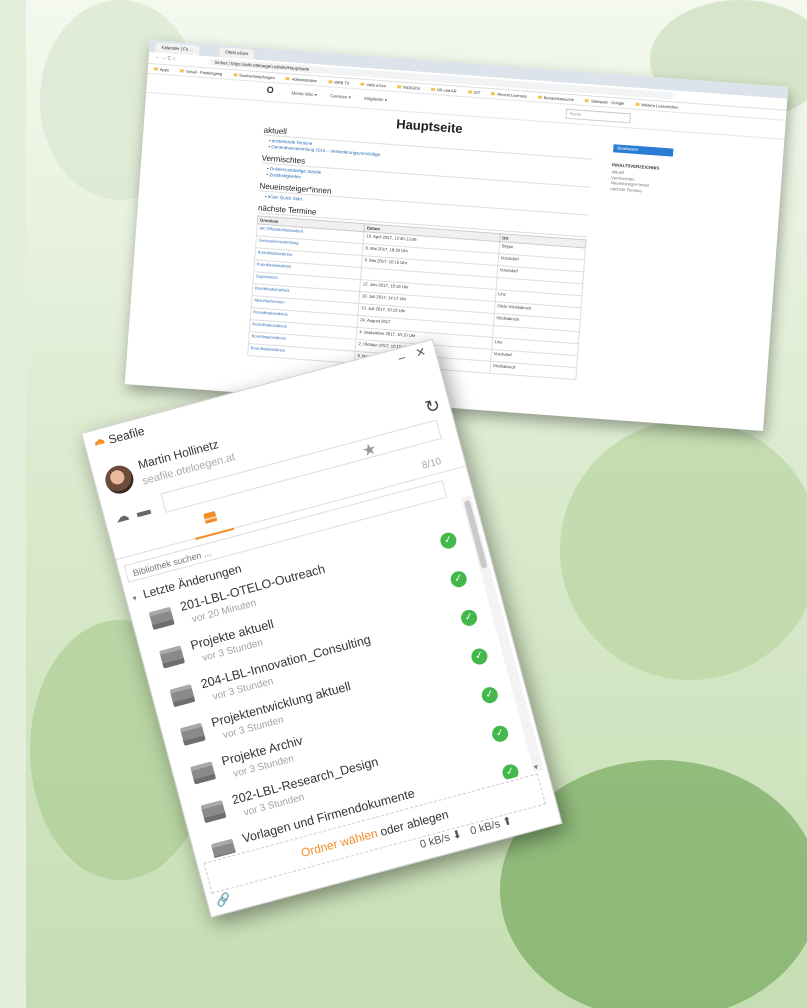 This screenshot has height=1008, width=807. Describe the element at coordinates (135, 598) in the screenshot. I see `chevron-down-icon: ▾` at that location.